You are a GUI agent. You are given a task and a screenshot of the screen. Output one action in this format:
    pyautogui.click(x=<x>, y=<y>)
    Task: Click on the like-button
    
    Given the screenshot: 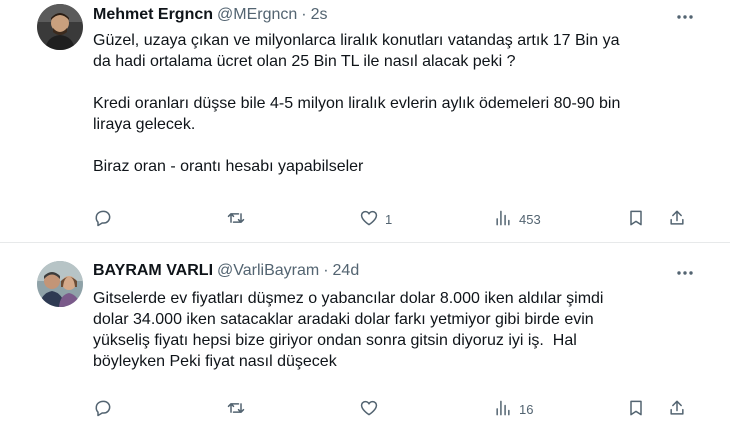 What is the action you would take?
    pyautogui.click(x=372, y=409)
    